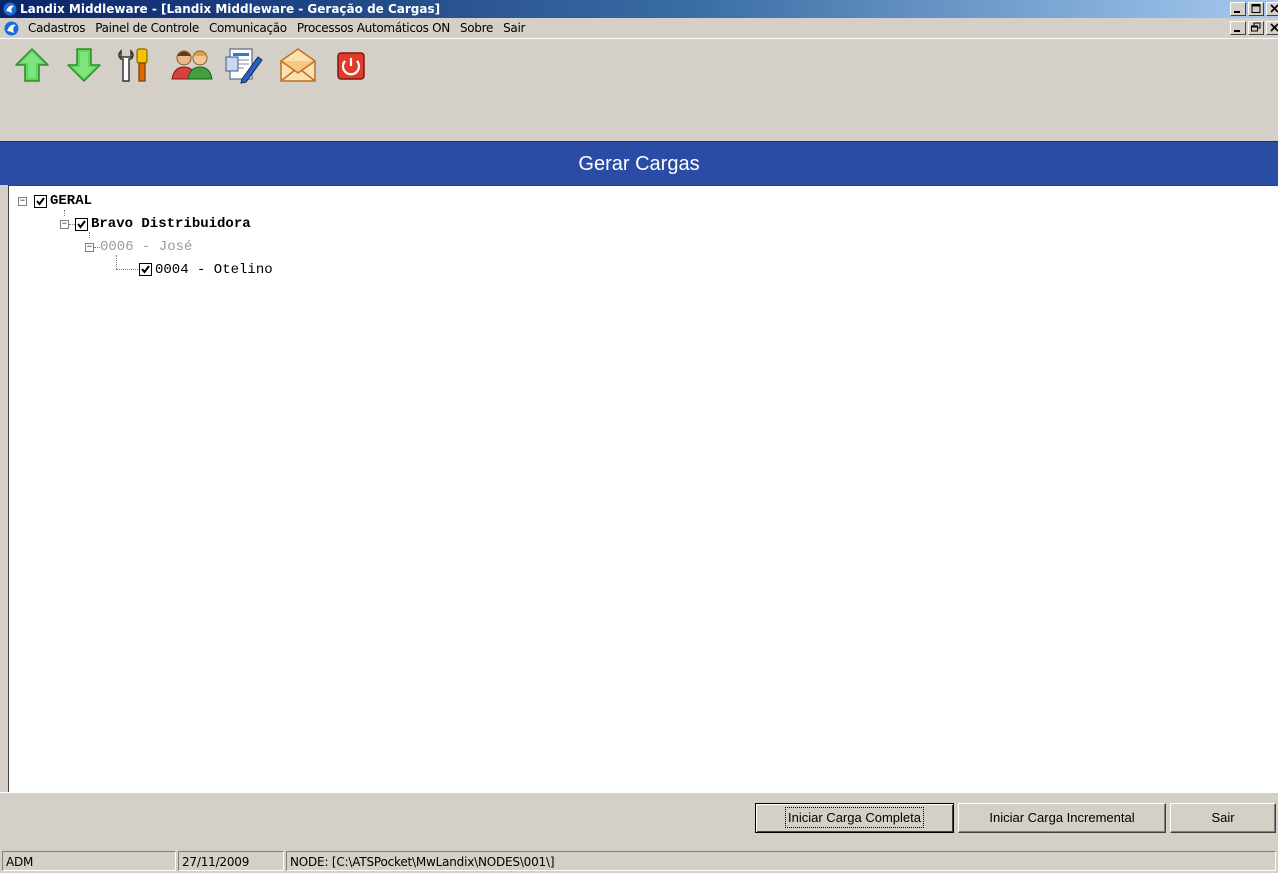 This screenshot has height=873, width=1278. I want to click on document-edit-icon, so click(244, 66).